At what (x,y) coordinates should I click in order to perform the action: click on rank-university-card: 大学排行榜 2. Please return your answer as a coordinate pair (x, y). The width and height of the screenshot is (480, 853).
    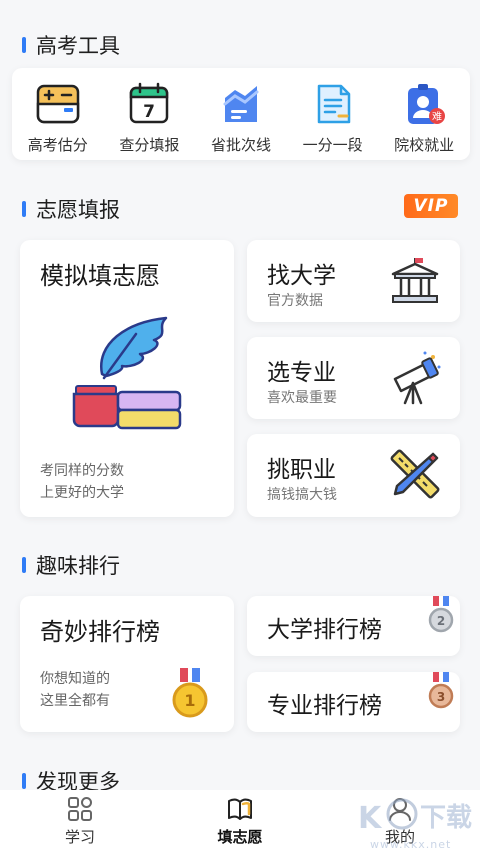
    Looking at the image, I should click on (353, 626).